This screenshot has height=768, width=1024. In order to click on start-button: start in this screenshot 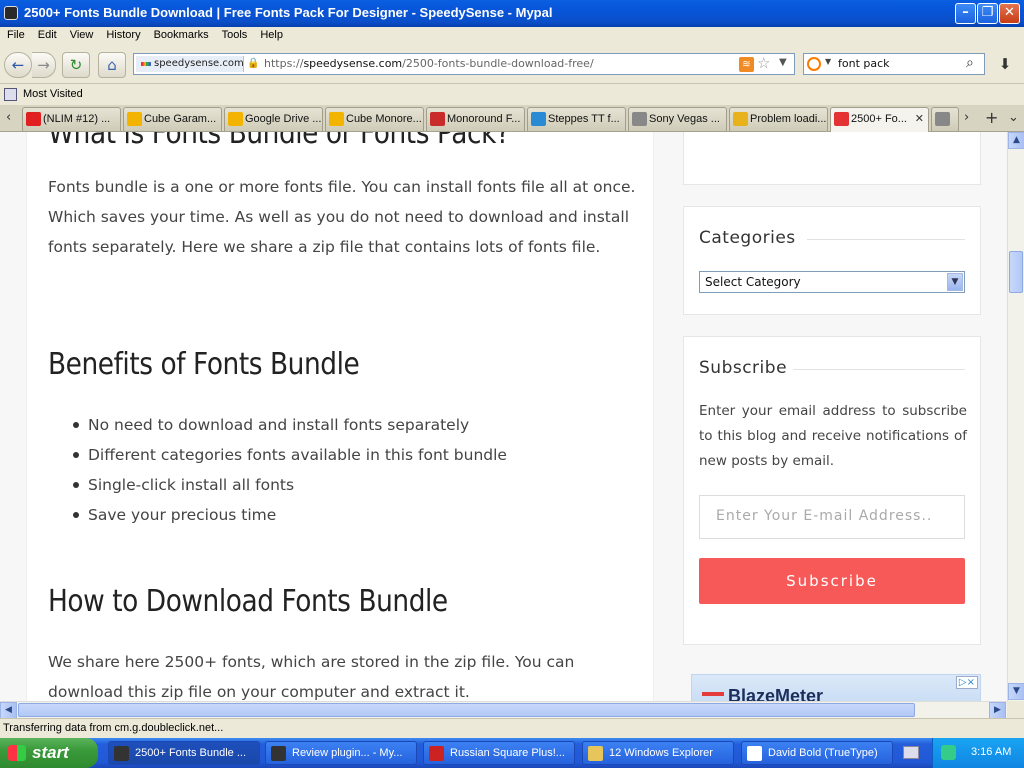, I will do `click(49, 753)`.